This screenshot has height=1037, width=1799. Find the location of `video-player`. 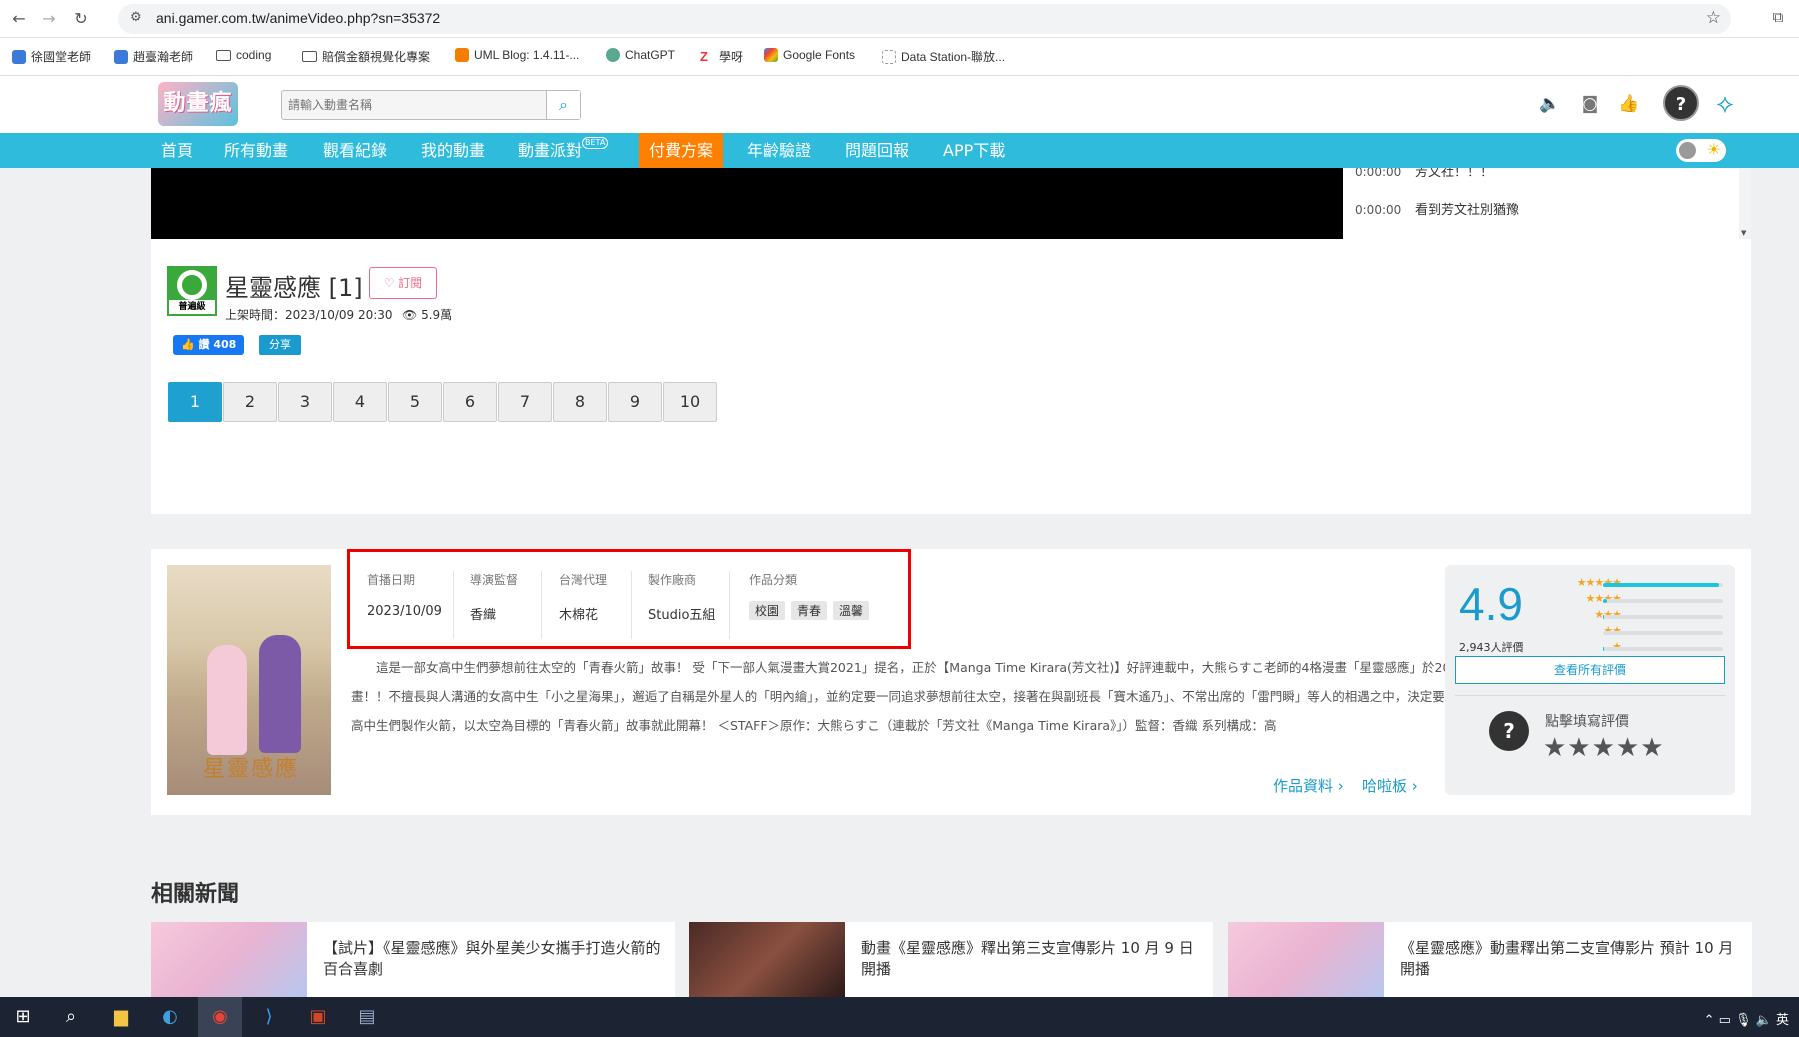

video-player is located at coordinates (747, 203).